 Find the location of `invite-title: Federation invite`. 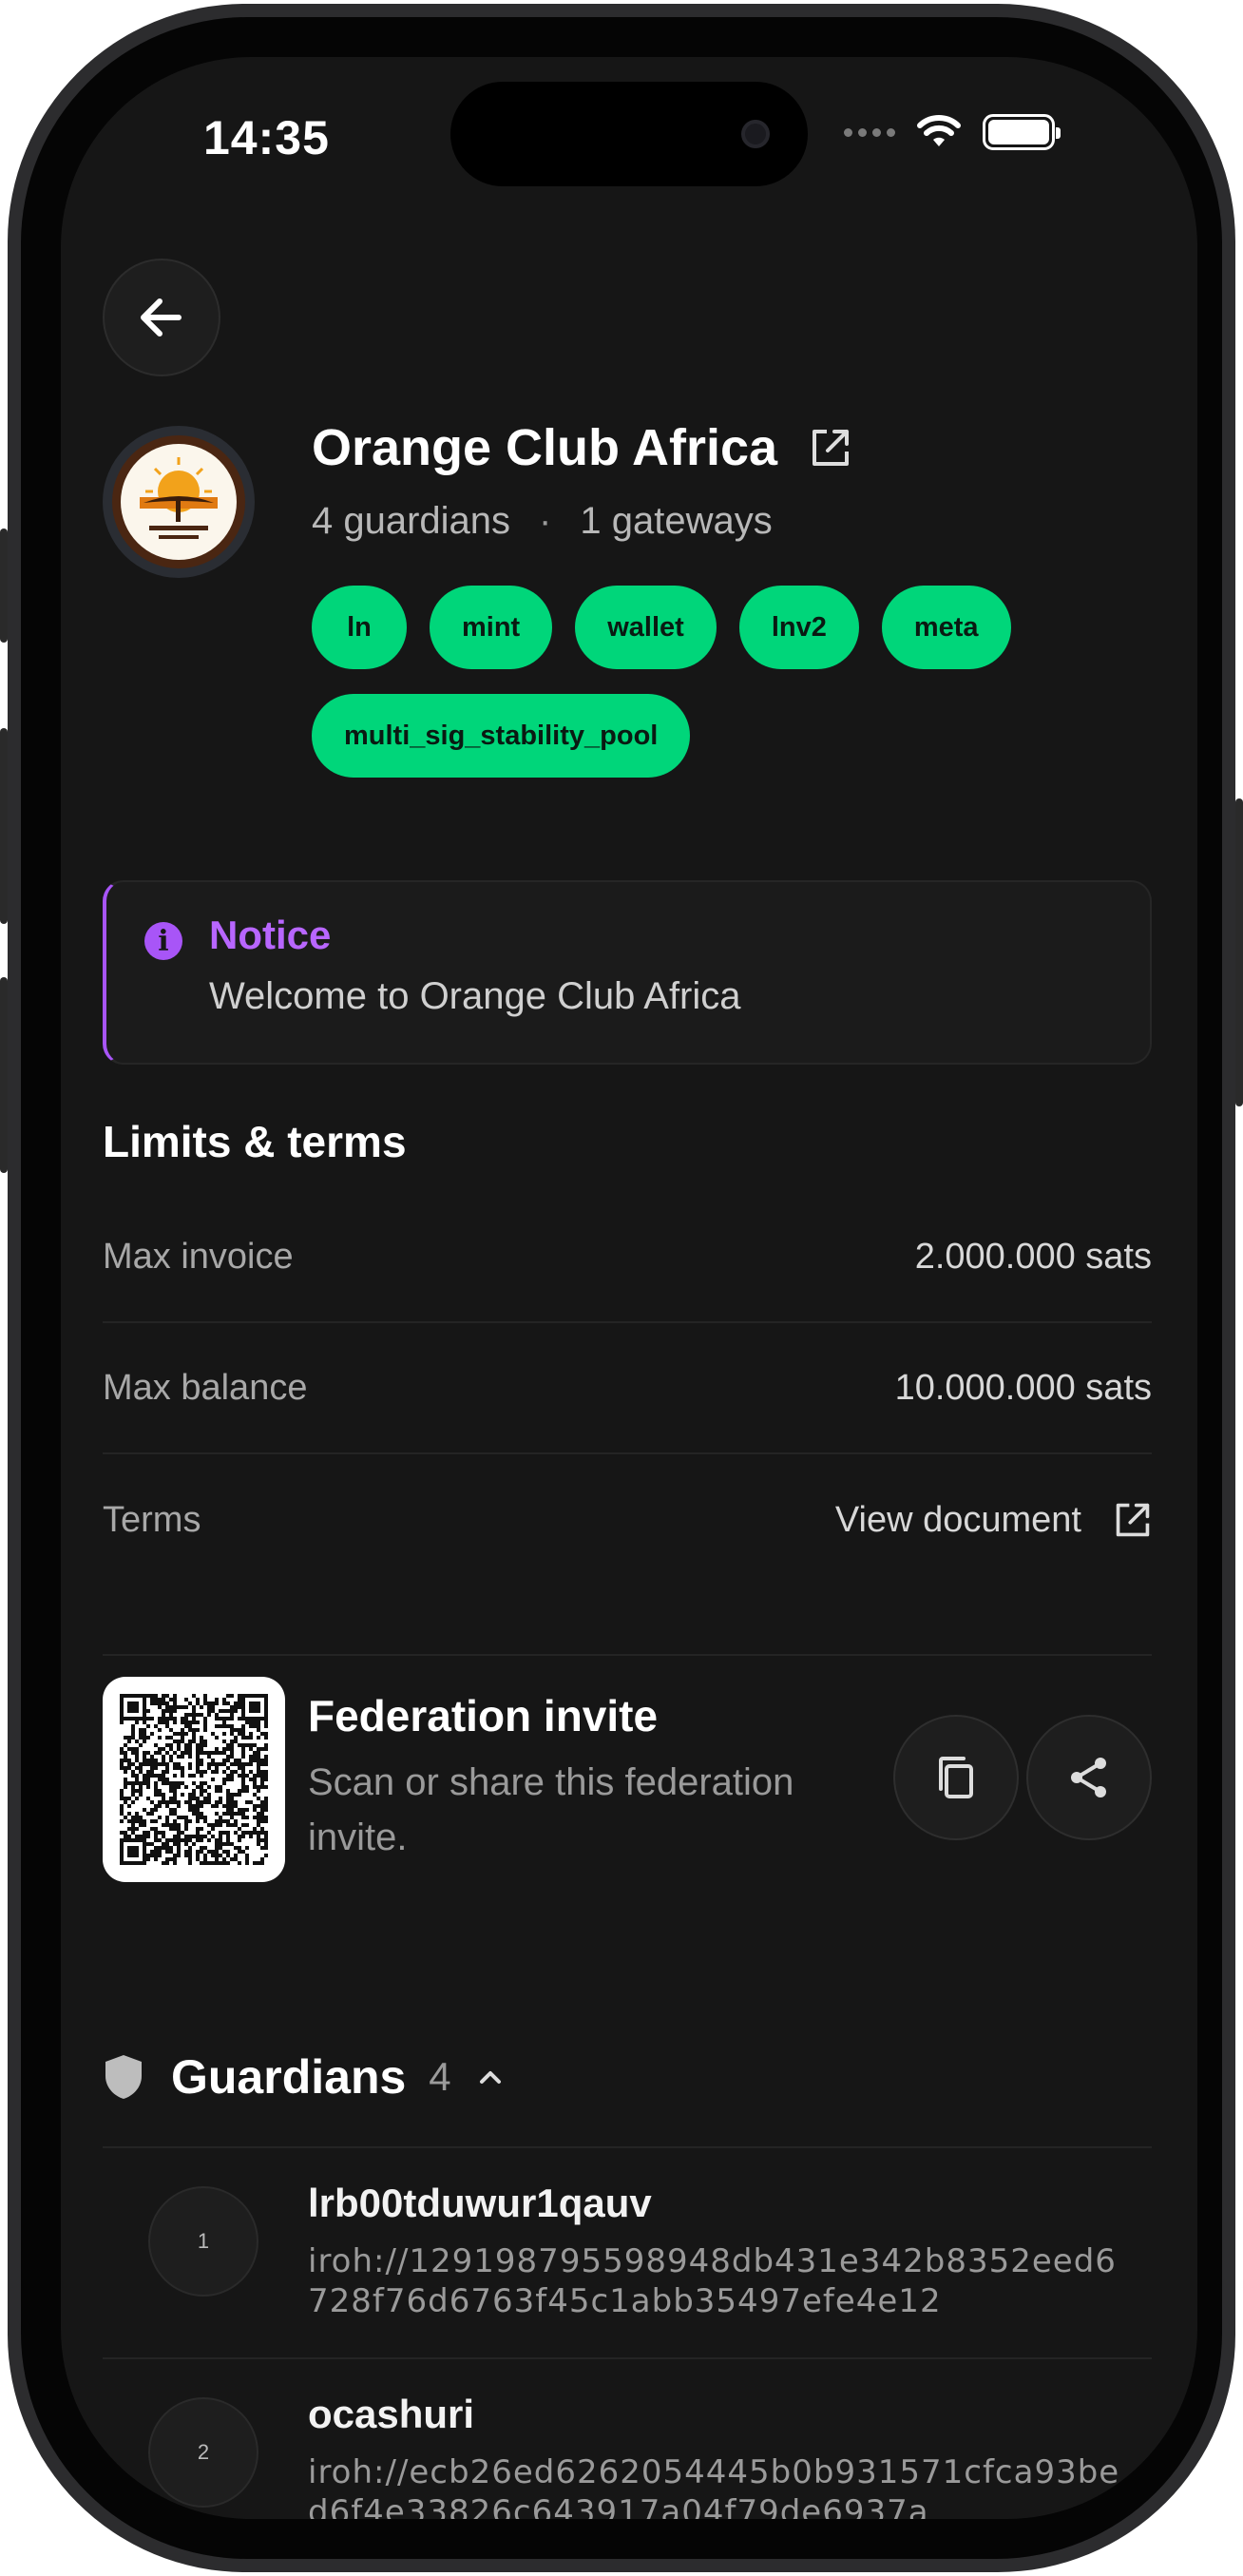

invite-title: Federation invite is located at coordinates (483, 1715).